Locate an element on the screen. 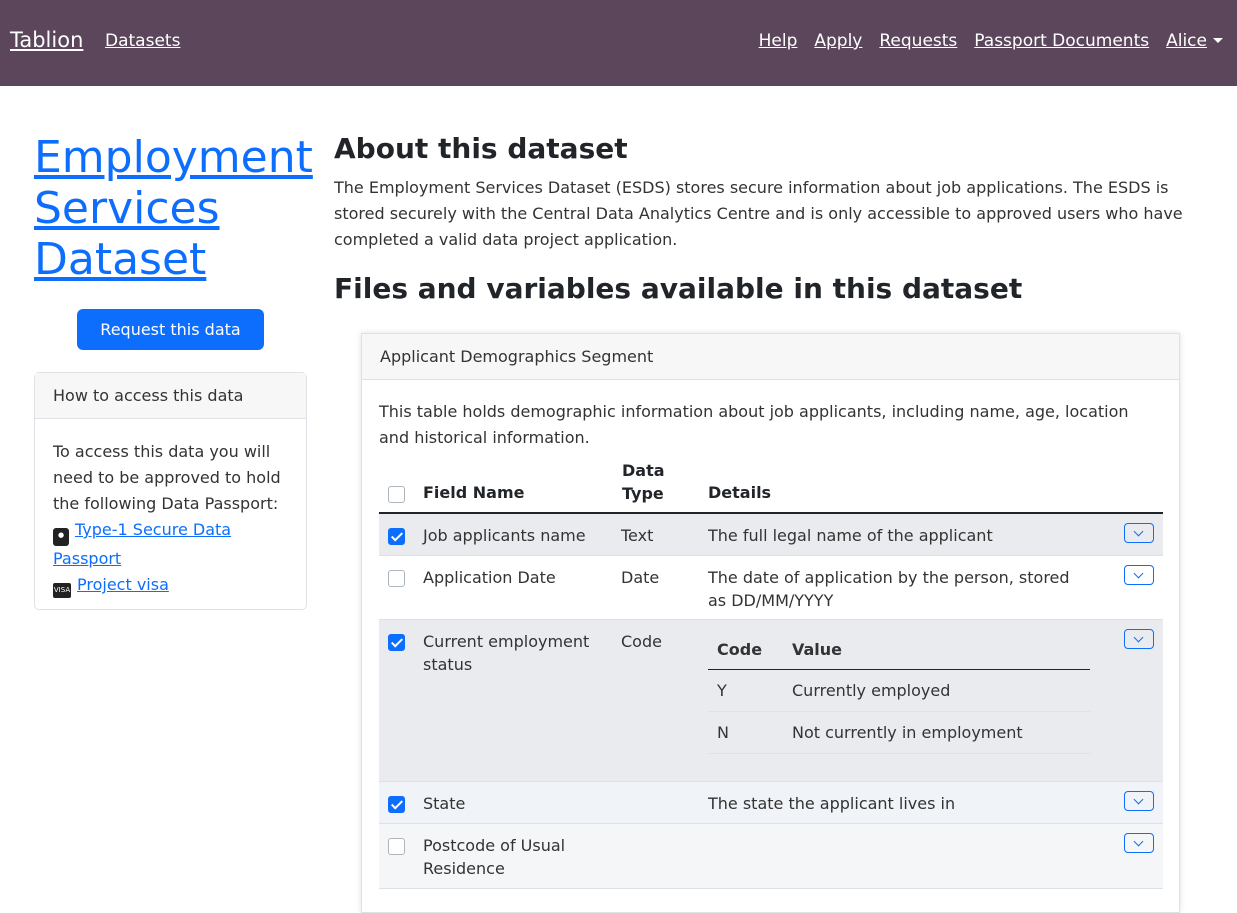  code-label: Currently employed is located at coordinates (871, 690).